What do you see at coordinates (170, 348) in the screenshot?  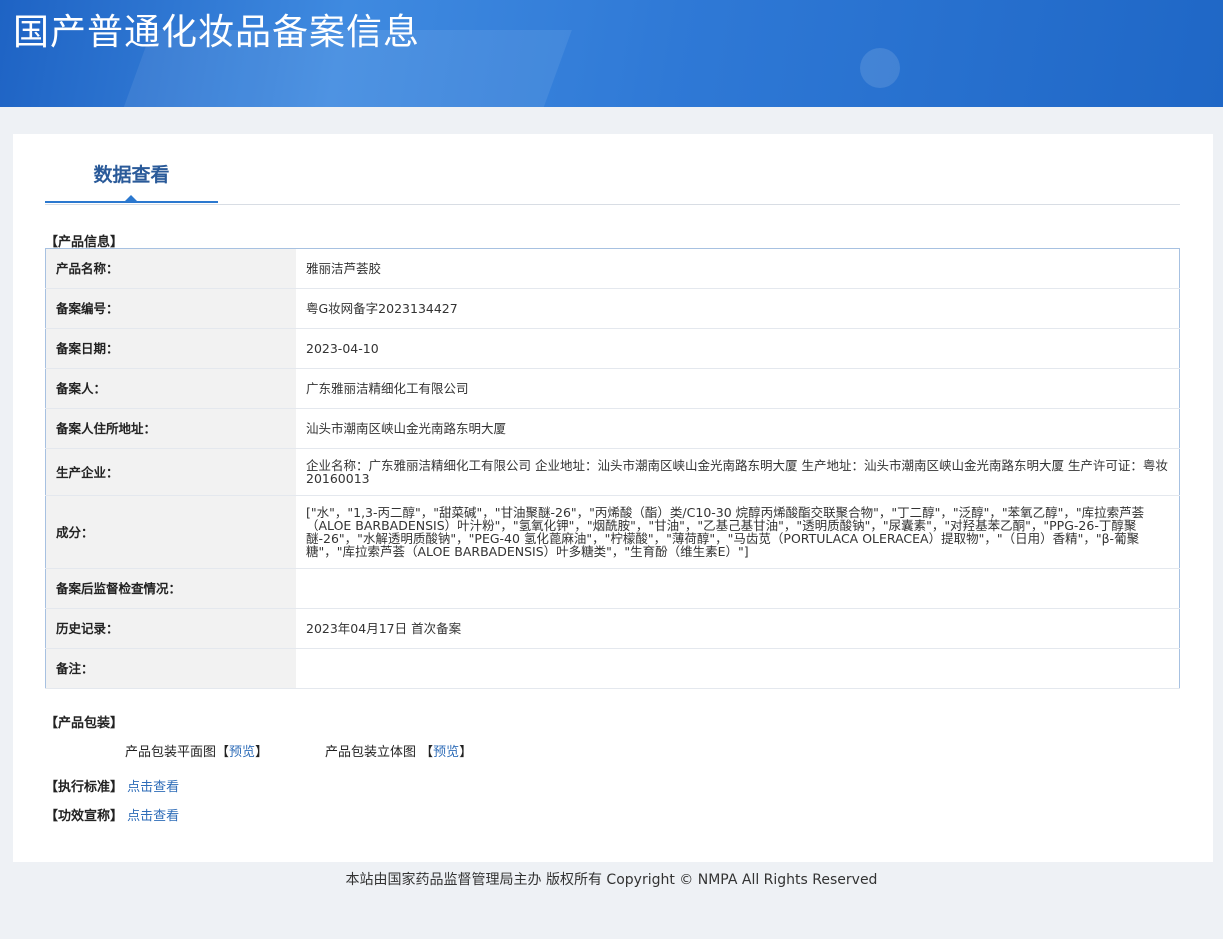 I see `row-key: 备案日期：` at bounding box center [170, 348].